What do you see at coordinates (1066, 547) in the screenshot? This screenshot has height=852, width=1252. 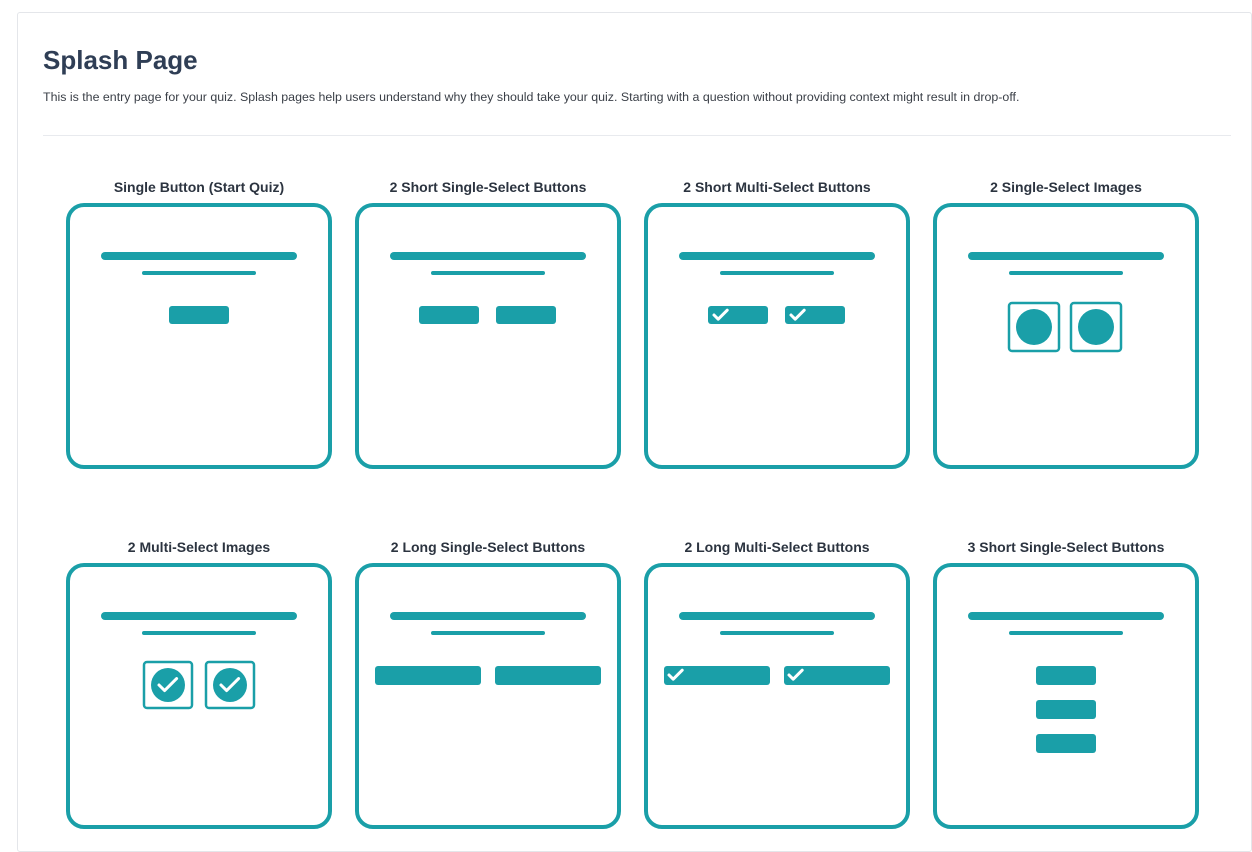 I see `layout-option-title: 3 Short Single-Select Buttons` at bounding box center [1066, 547].